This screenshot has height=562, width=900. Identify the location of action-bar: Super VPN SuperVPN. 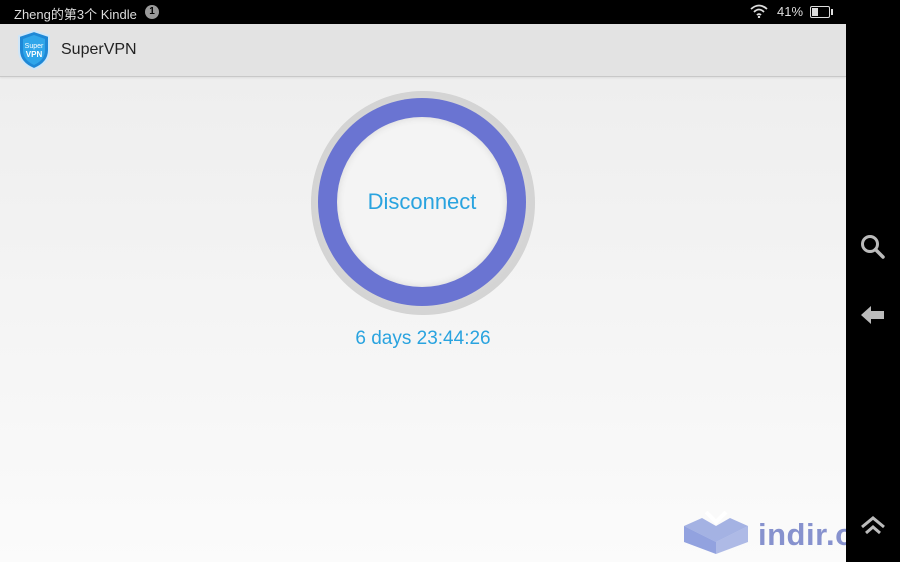
(423, 50).